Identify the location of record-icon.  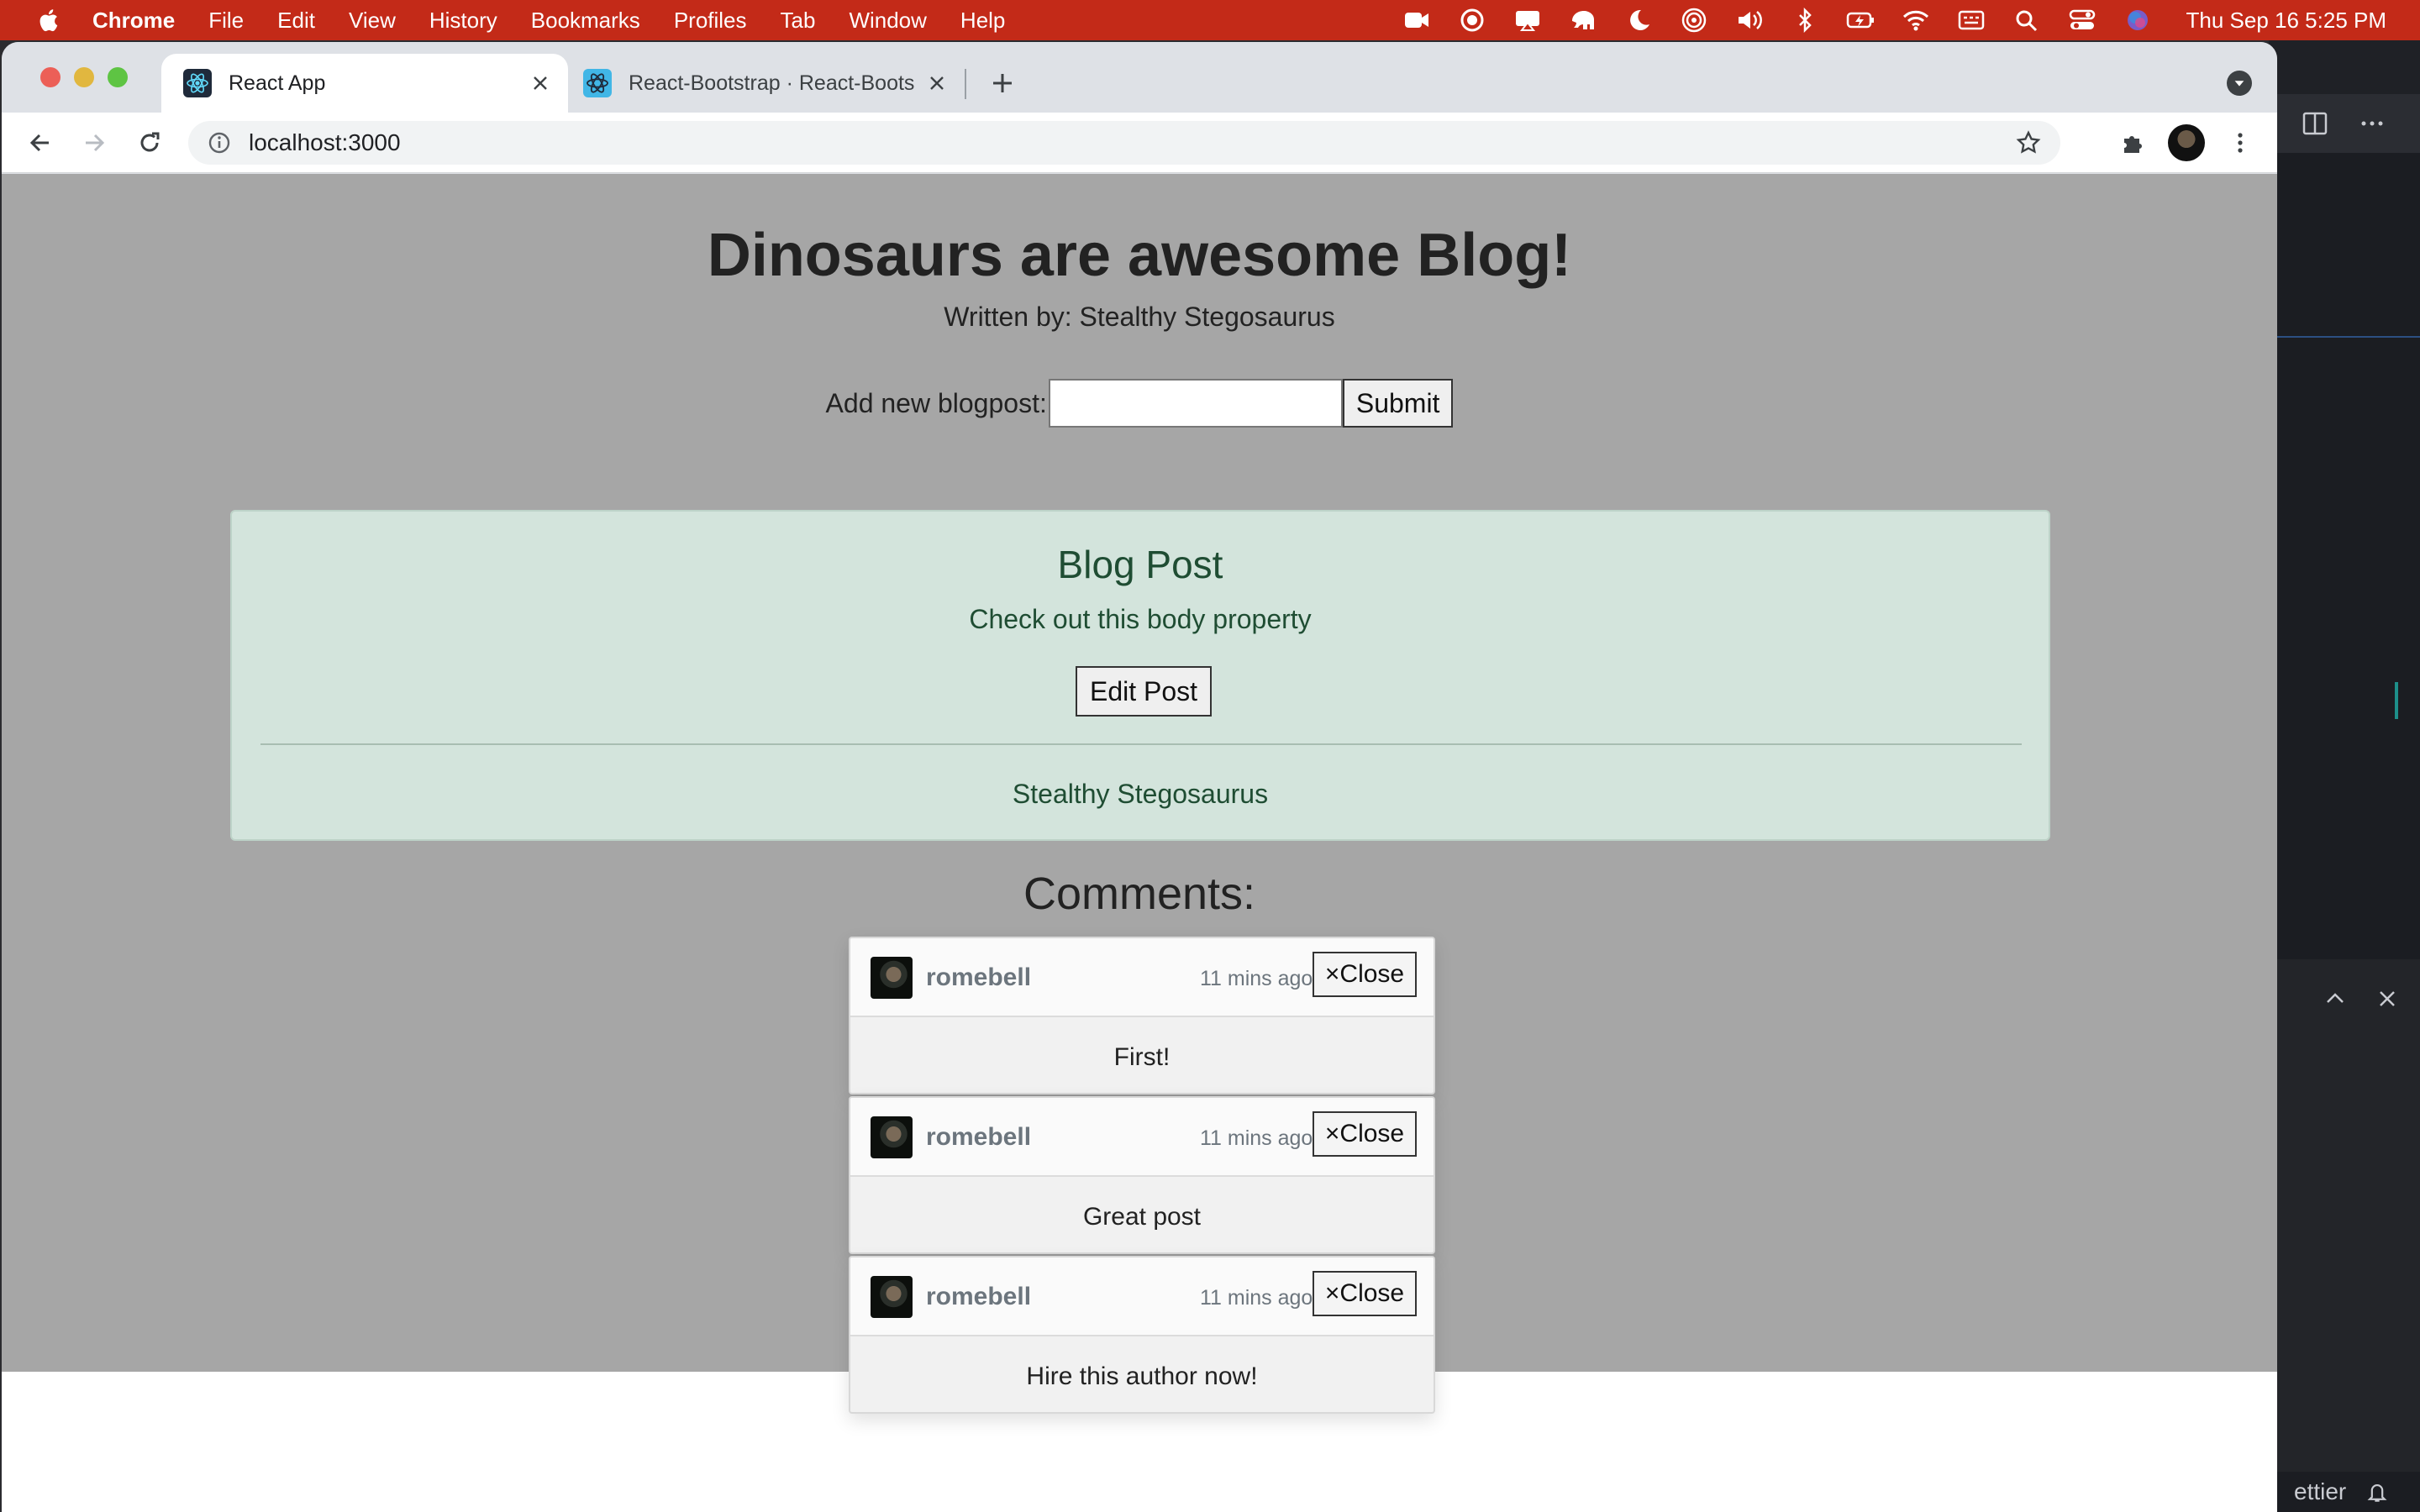
(1472, 20).